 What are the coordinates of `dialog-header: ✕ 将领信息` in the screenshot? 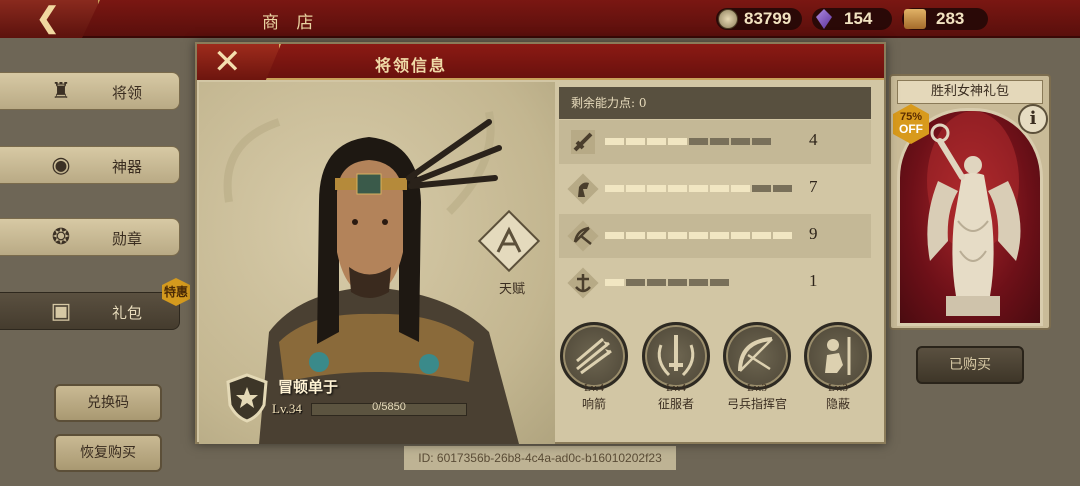 It's located at (540, 62).